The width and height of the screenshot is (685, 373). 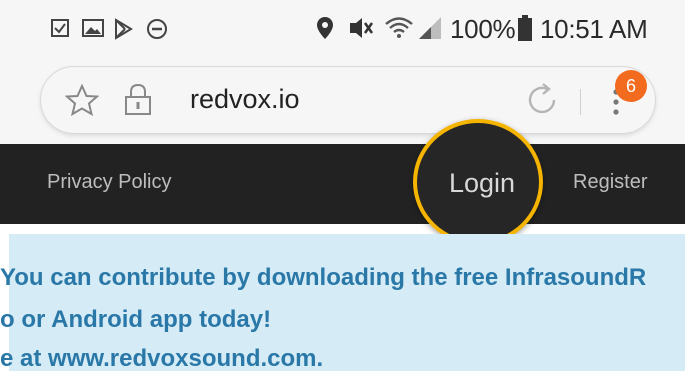 What do you see at coordinates (245, 99) in the screenshot?
I see `url-text: redvox.io` at bounding box center [245, 99].